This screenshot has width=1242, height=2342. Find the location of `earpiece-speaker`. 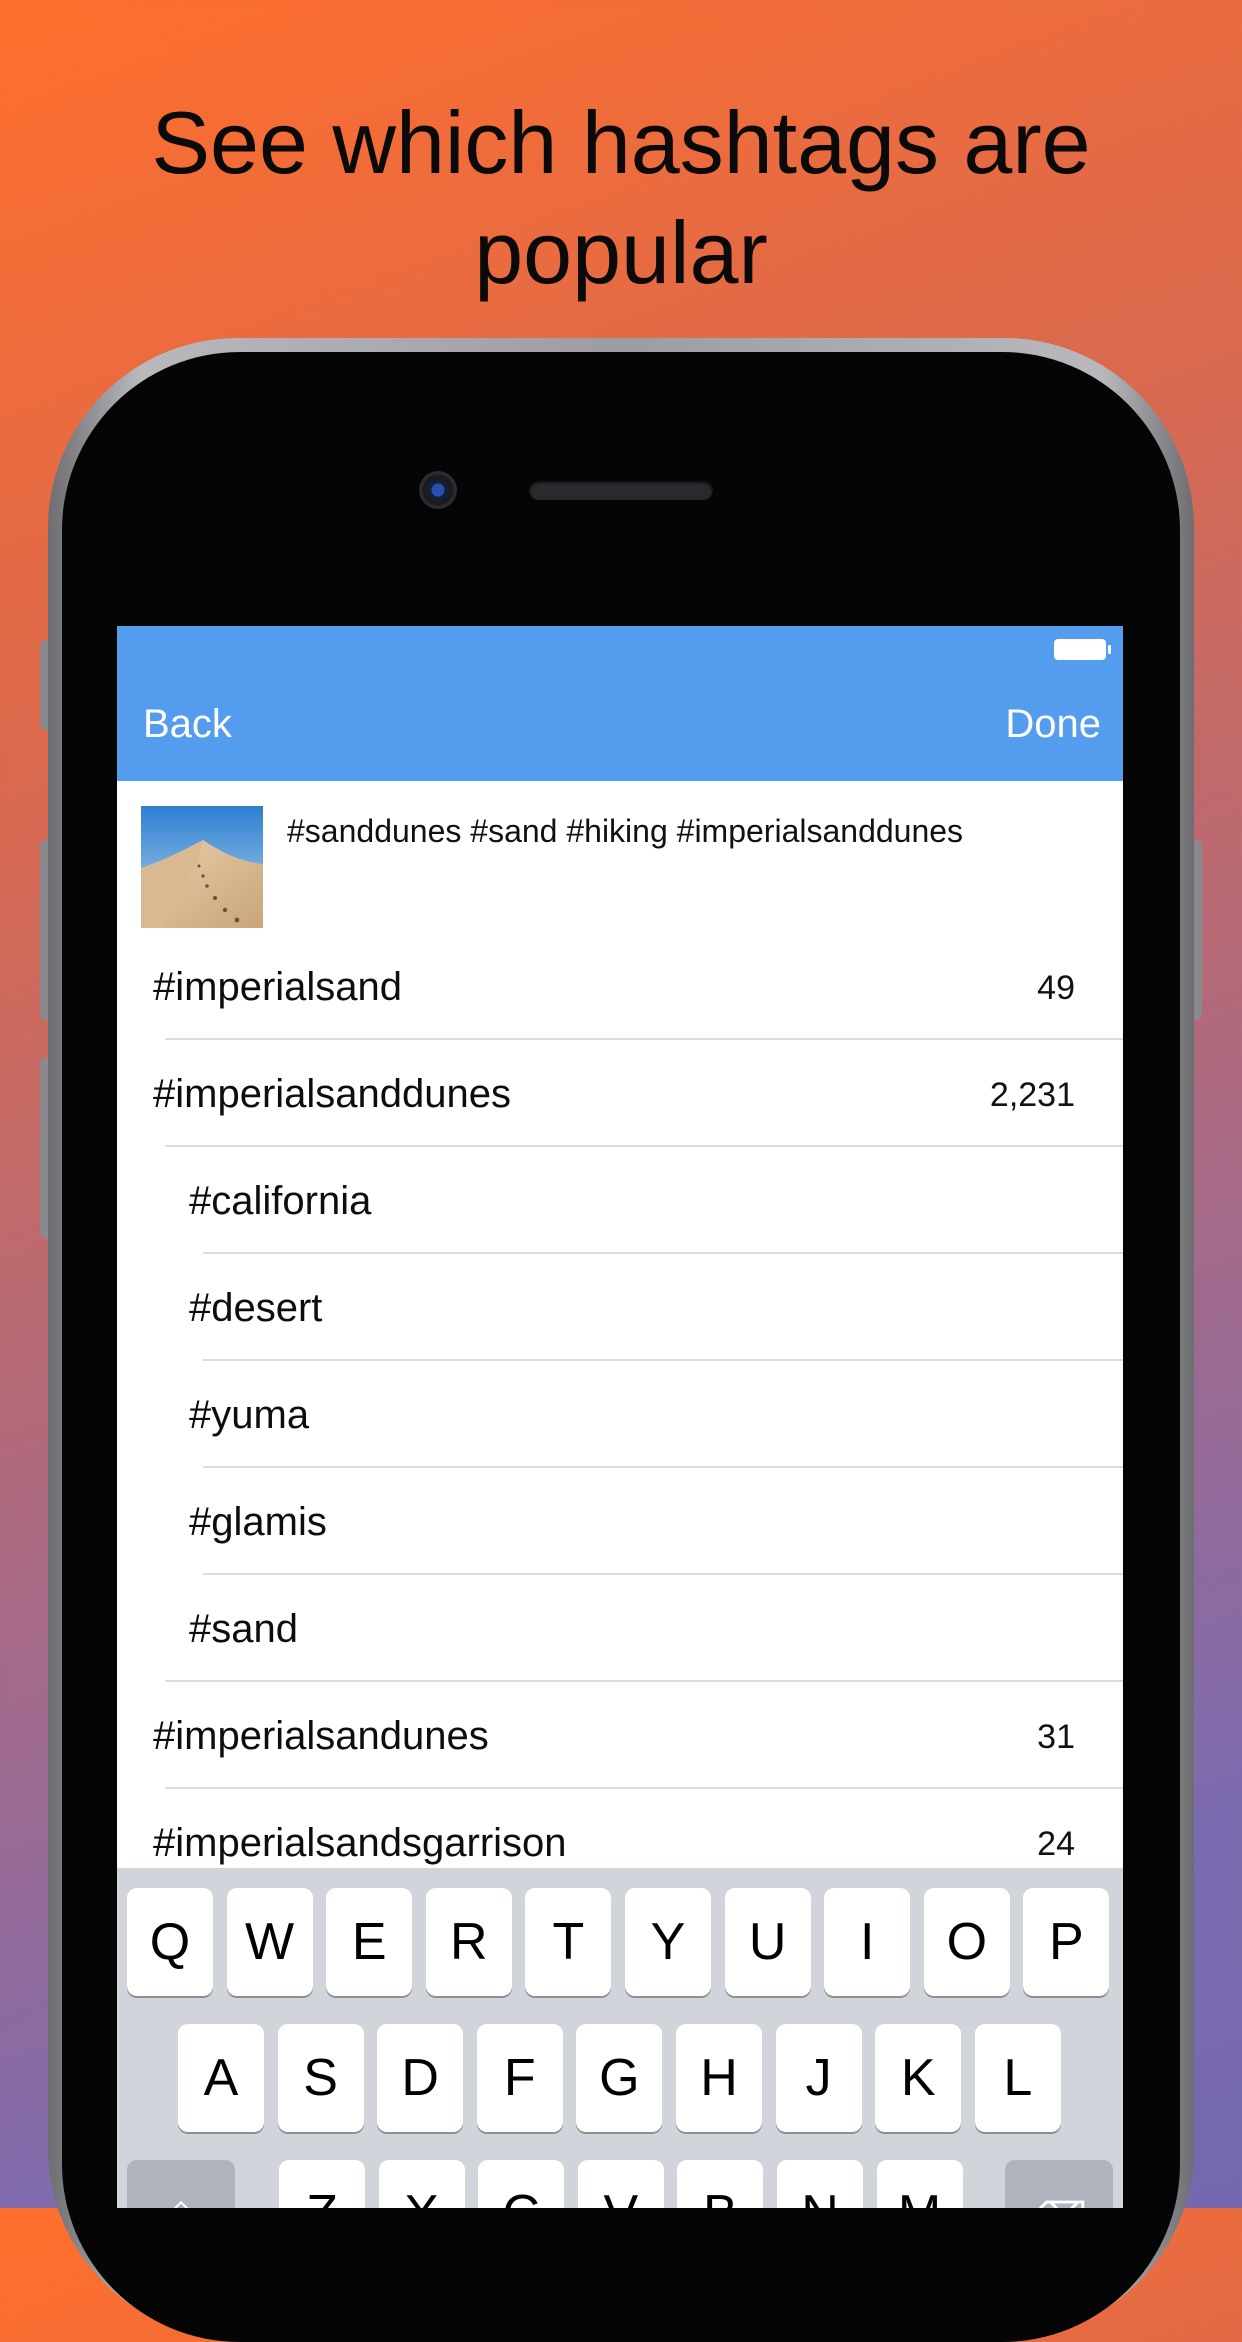

earpiece-speaker is located at coordinates (621, 490).